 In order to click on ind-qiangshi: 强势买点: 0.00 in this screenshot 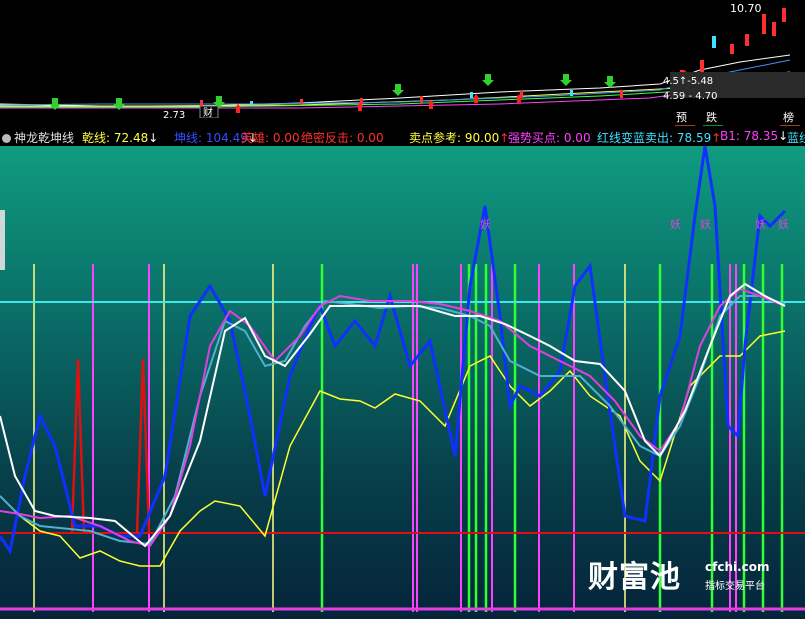, I will do `click(549, 138)`.